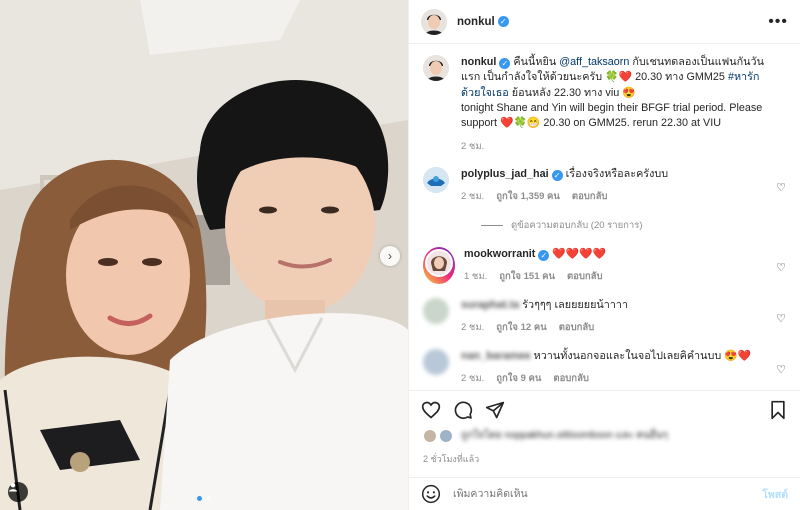 The image size is (800, 510). Describe the element at coordinates (565, 92) in the screenshot. I see `caption-text-4: ย้อนหลัง 22.30 ทาง viu` at that location.